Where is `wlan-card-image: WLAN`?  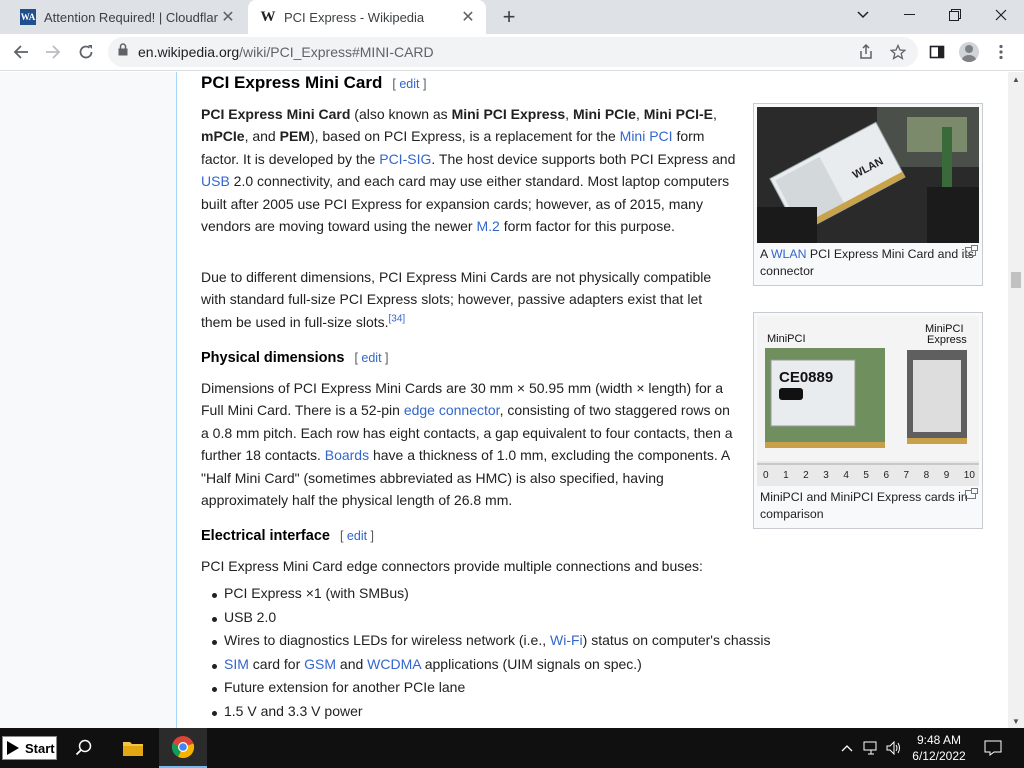 wlan-card-image: WLAN is located at coordinates (868, 175).